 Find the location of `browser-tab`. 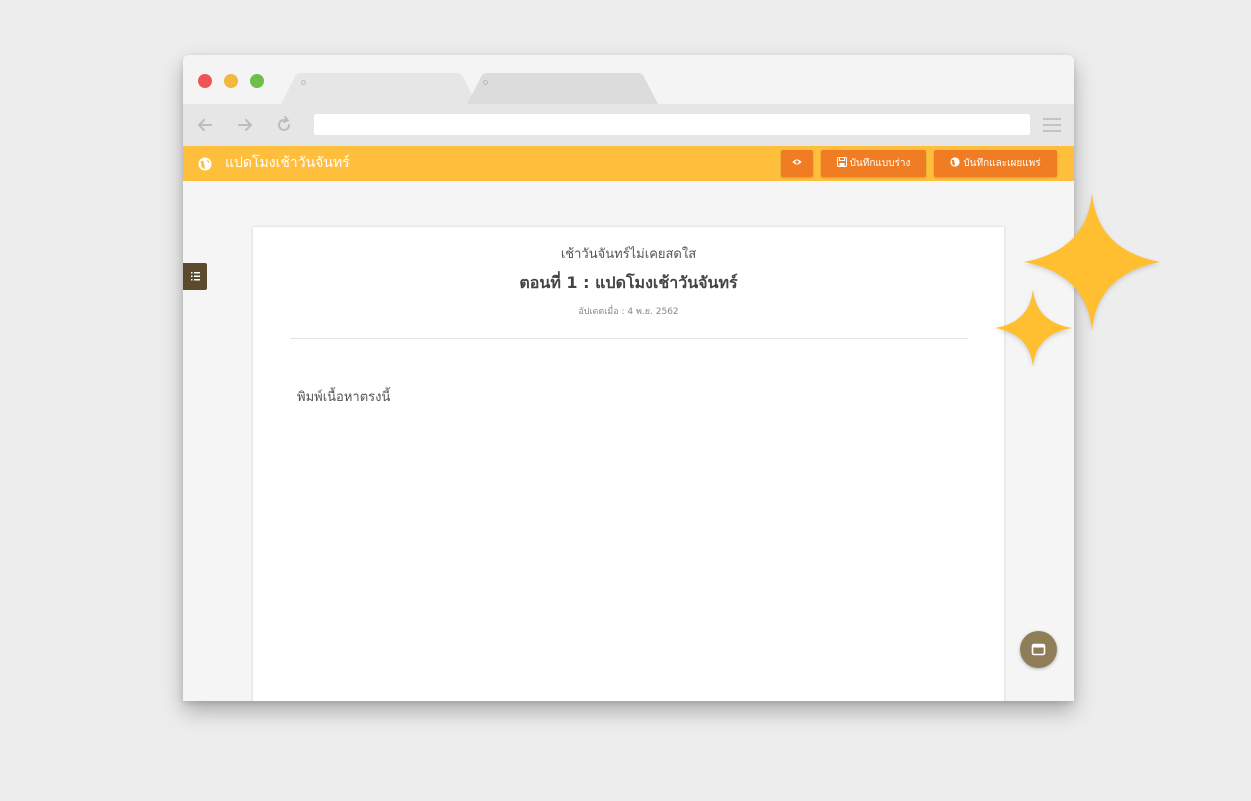

browser-tab is located at coordinates (562, 88).